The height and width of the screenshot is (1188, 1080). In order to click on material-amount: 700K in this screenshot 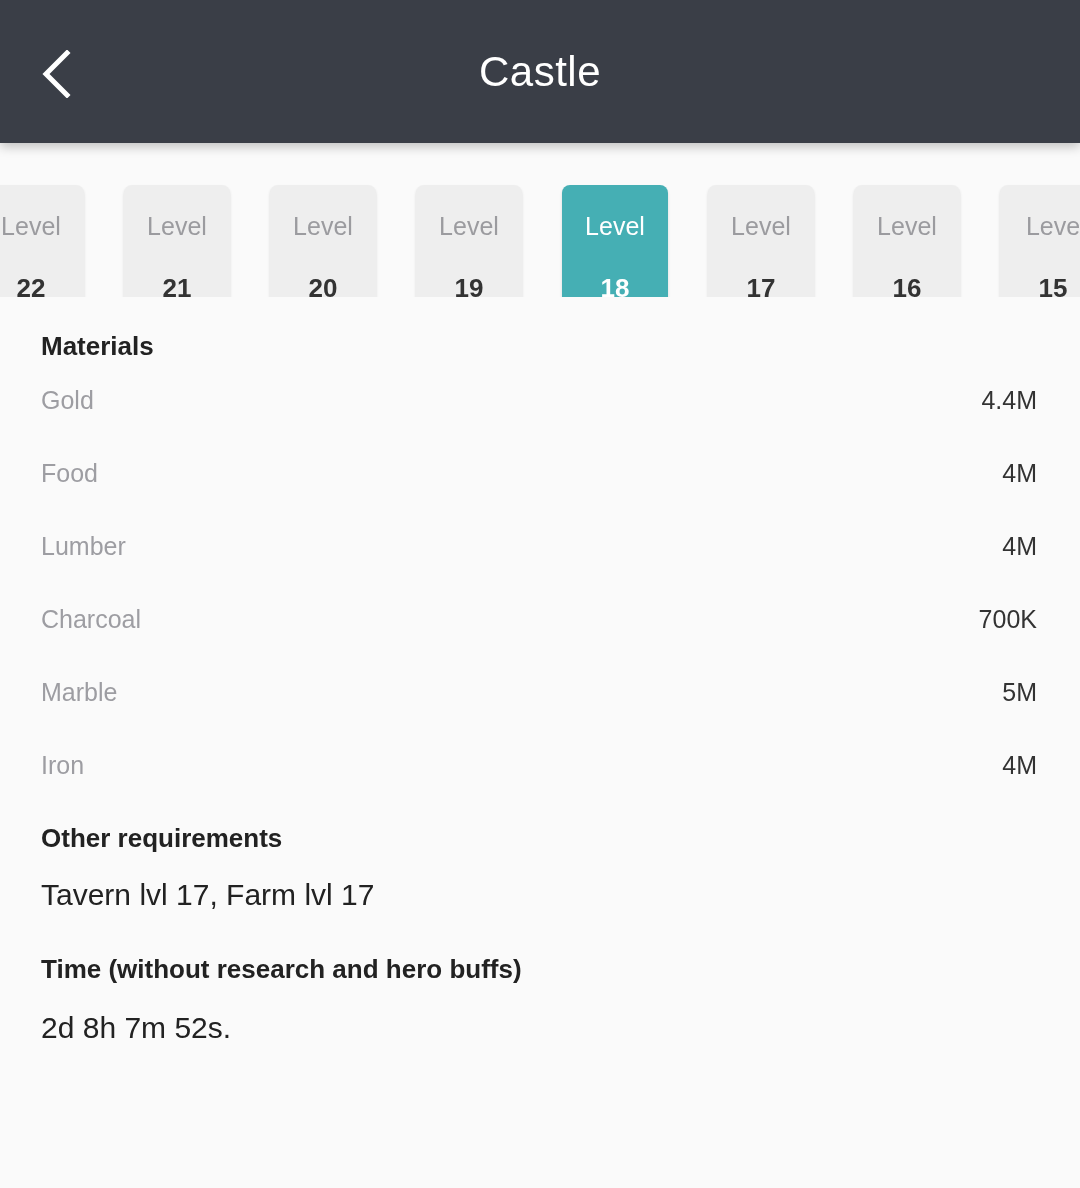, I will do `click(1007, 619)`.